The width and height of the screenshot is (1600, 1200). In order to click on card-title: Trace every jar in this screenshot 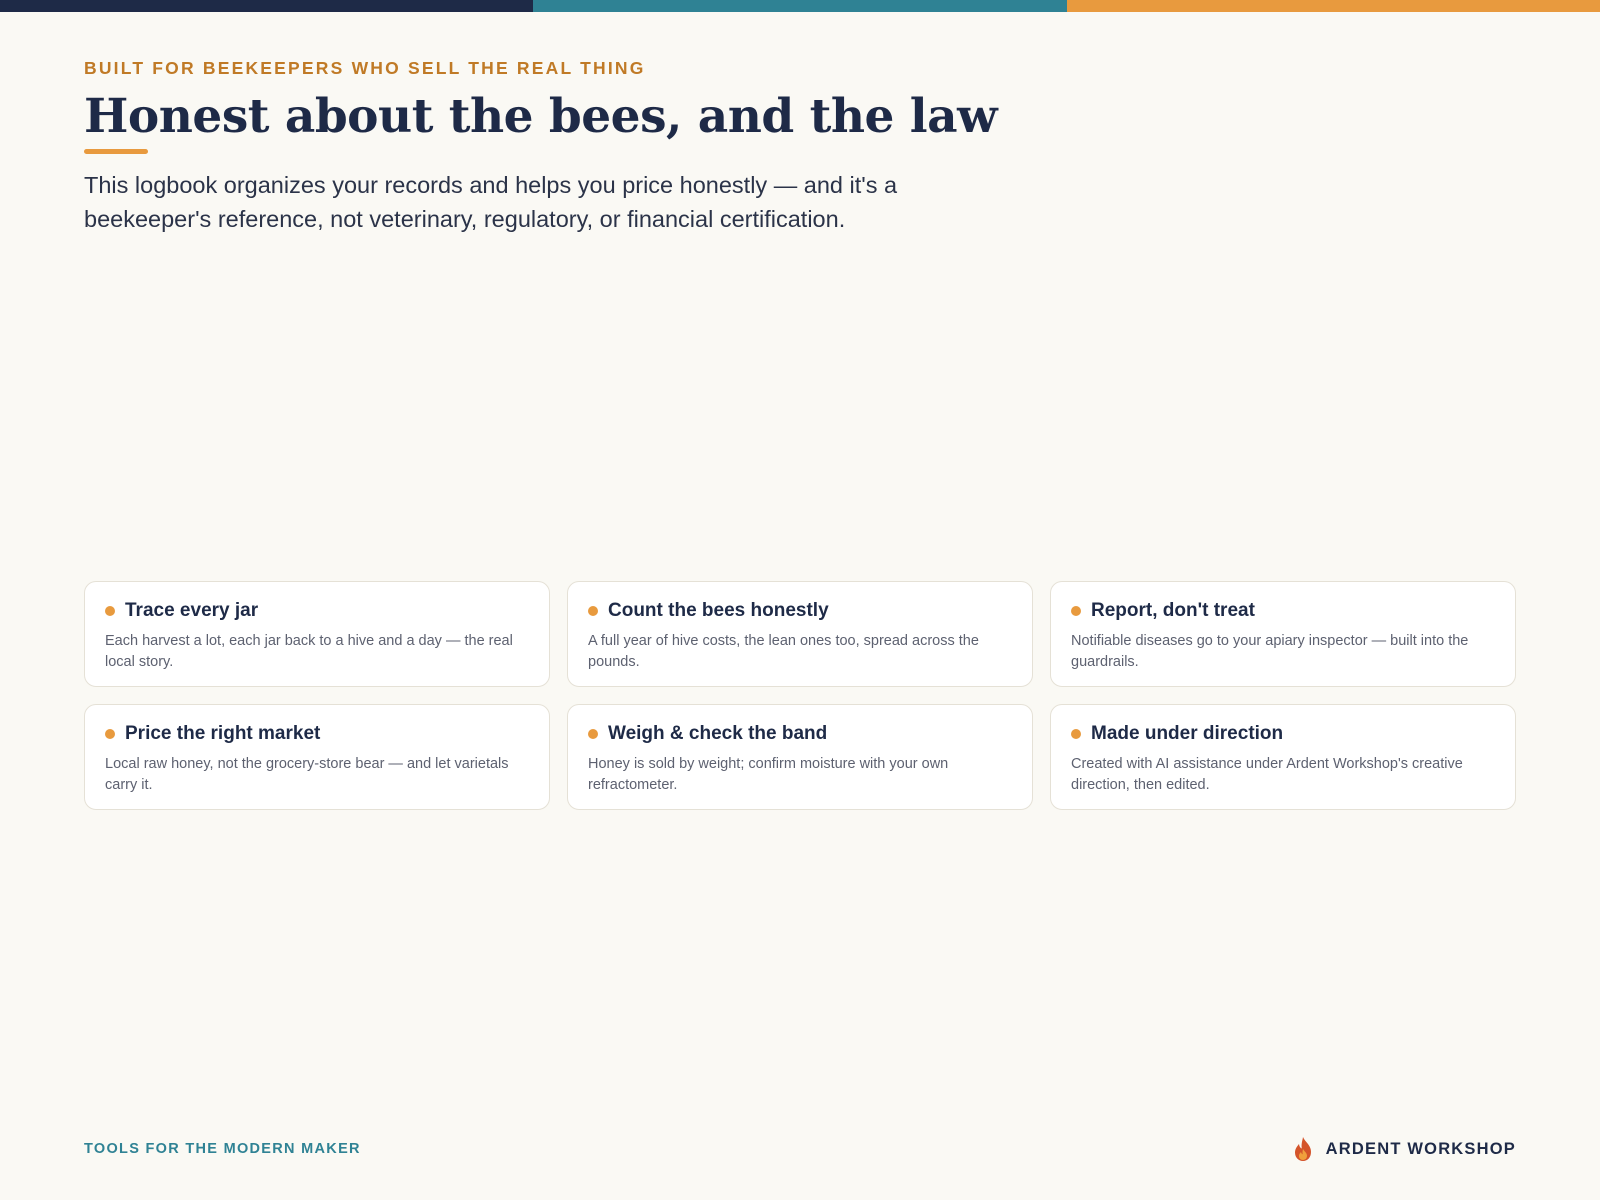, I will do `click(192, 610)`.